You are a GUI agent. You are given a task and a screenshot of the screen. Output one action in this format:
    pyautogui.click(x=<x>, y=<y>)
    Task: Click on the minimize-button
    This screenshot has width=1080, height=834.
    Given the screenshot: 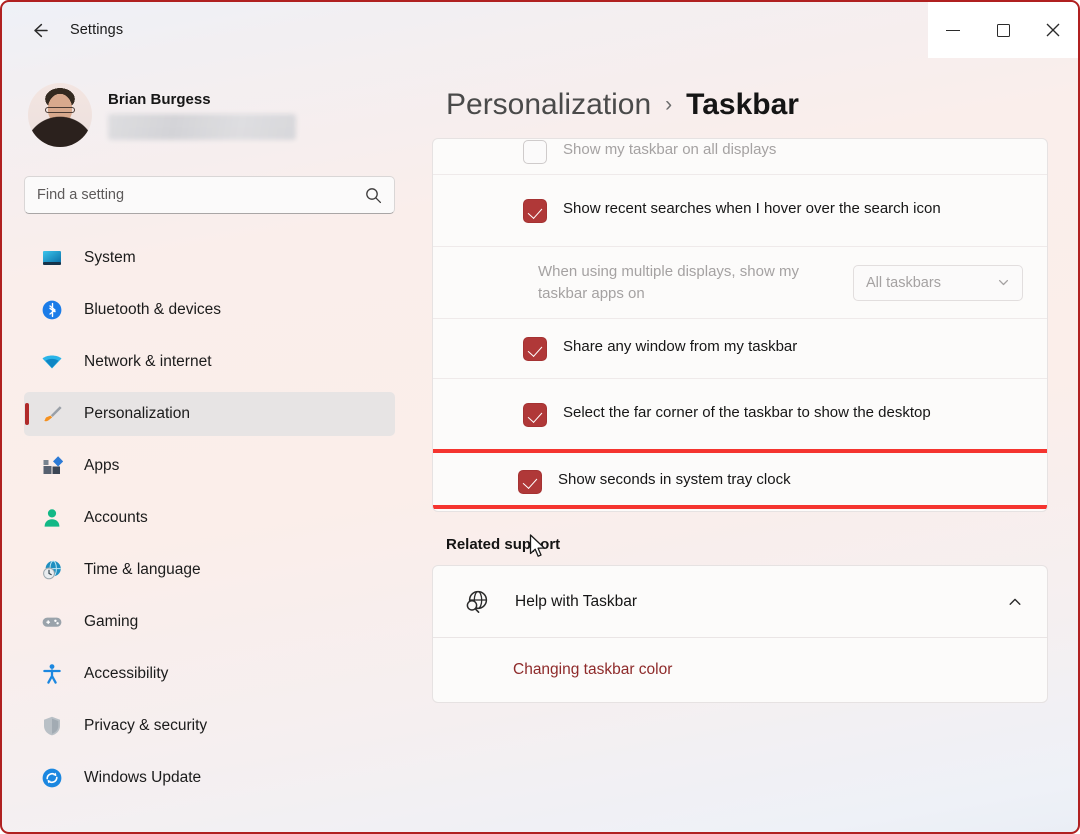 What is the action you would take?
    pyautogui.click(x=953, y=30)
    